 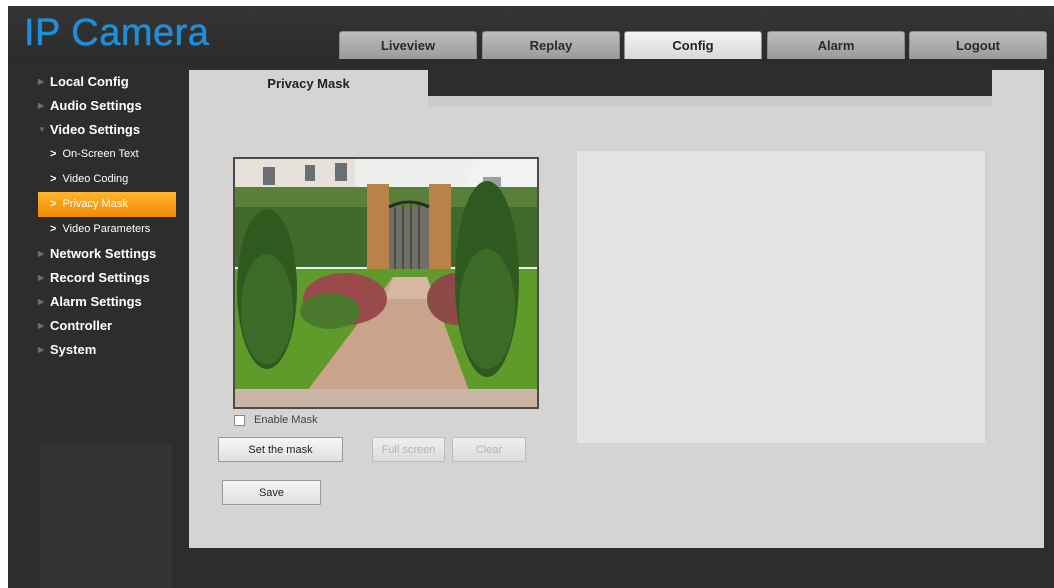 I want to click on sidebar-subitem-privacy-mask: > Privacy Mask, so click(x=107, y=204).